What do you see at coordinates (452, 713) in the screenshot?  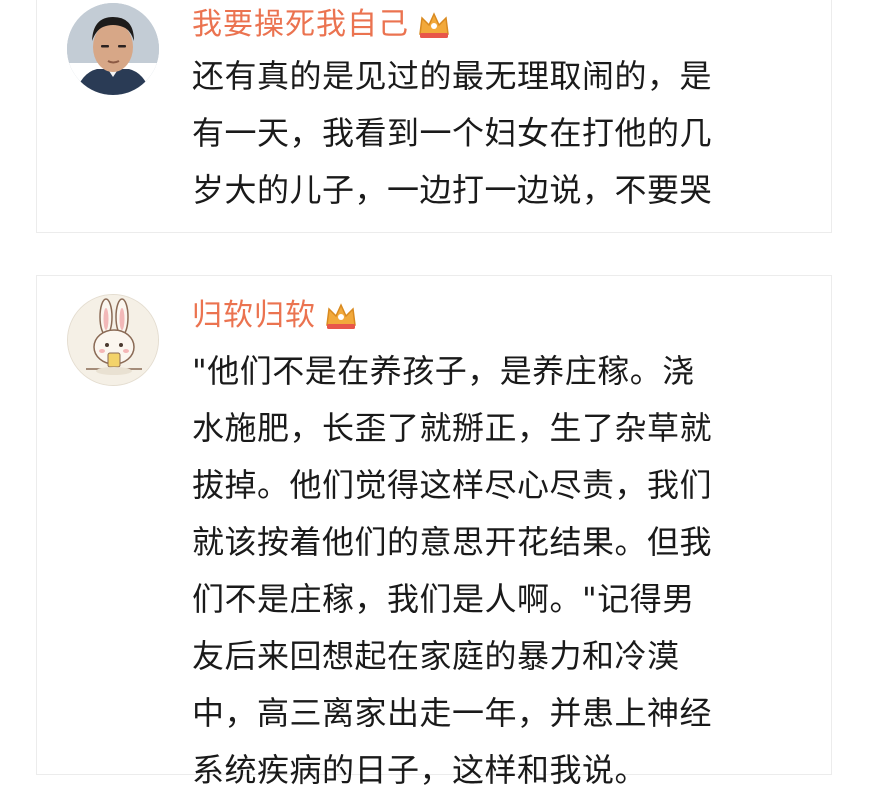 I see `comment-line: 中，高三离家出走一年，并患上神经` at bounding box center [452, 713].